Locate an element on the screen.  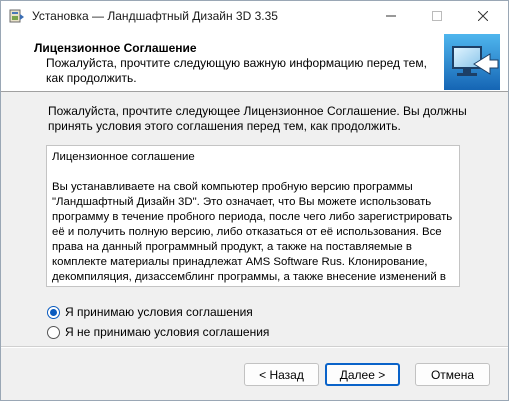
decline-radio is located at coordinates (53, 332).